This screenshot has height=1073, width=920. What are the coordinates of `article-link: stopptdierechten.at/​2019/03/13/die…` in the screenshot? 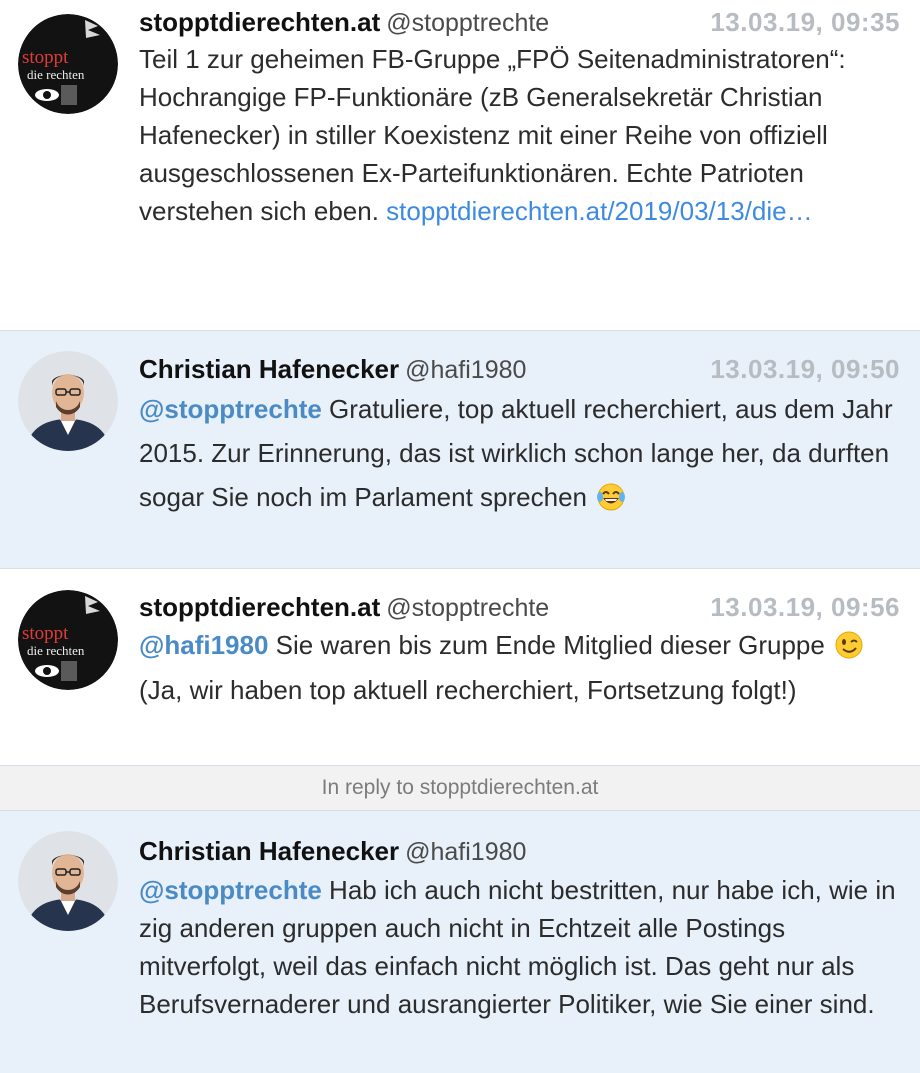 It's located at (599, 211).